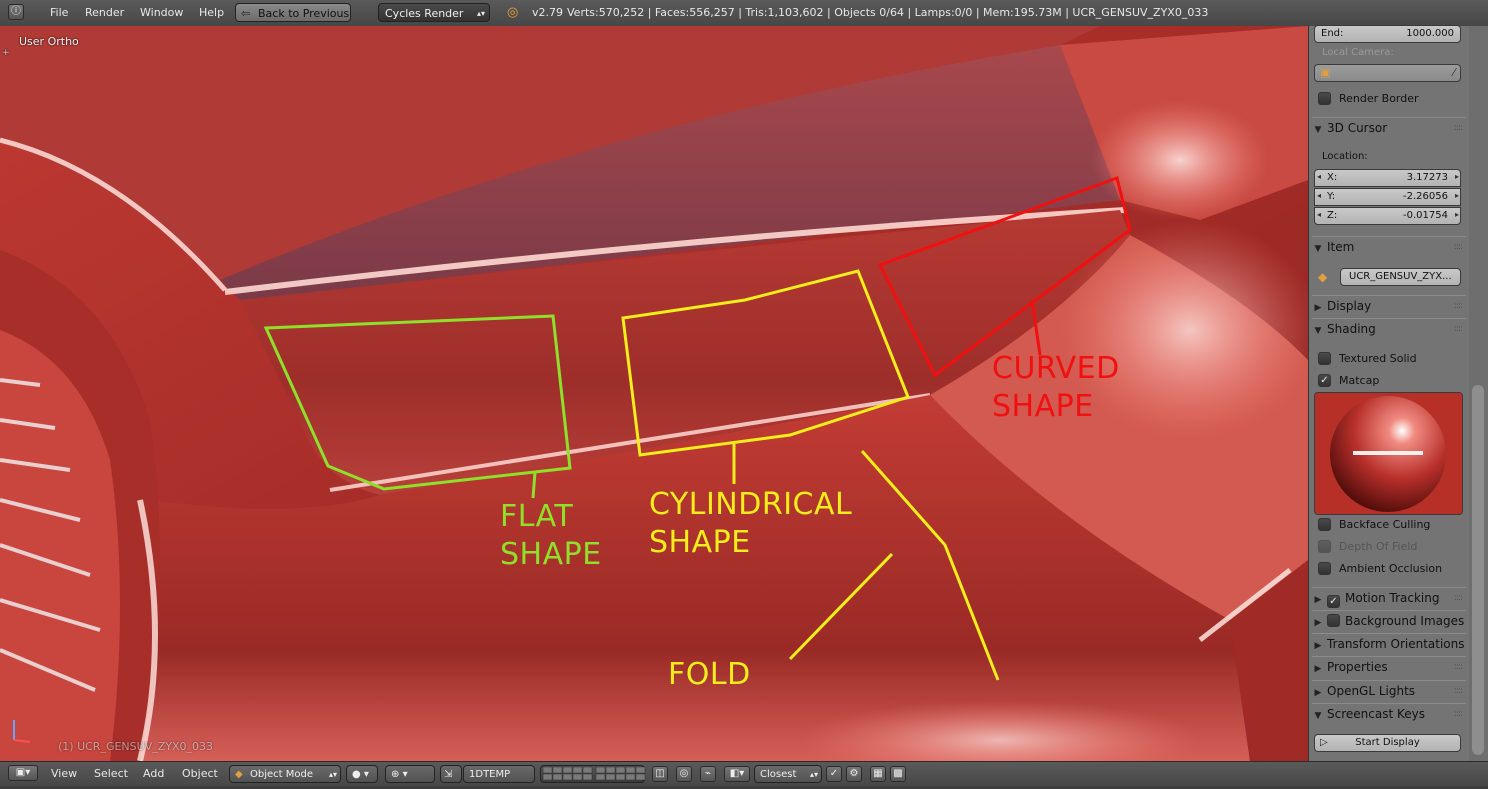 The image size is (1488, 789). What do you see at coordinates (1324, 568) in the screenshot?
I see `ambient-occlusion-checkbox` at bounding box center [1324, 568].